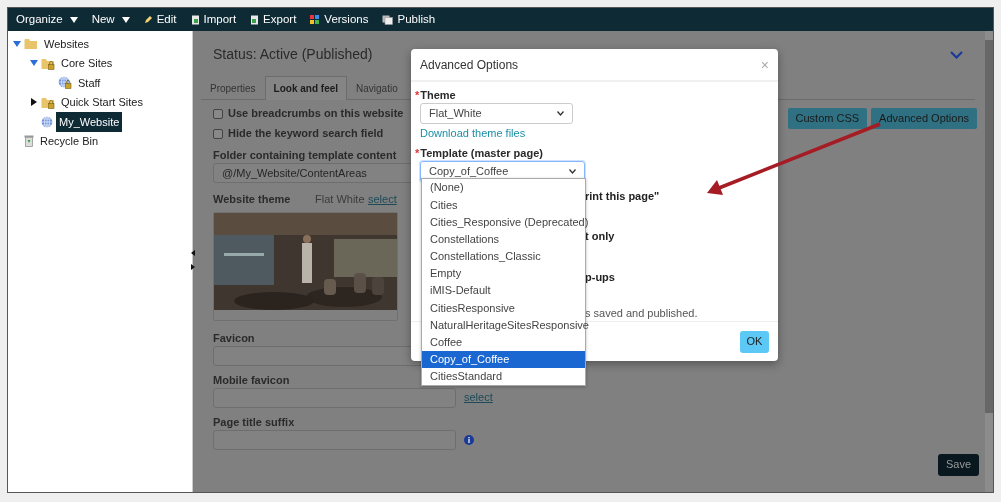 The height and width of the screenshot is (502, 1001). What do you see at coordinates (67, 43) in the screenshot?
I see `tree-item: Websites` at bounding box center [67, 43].